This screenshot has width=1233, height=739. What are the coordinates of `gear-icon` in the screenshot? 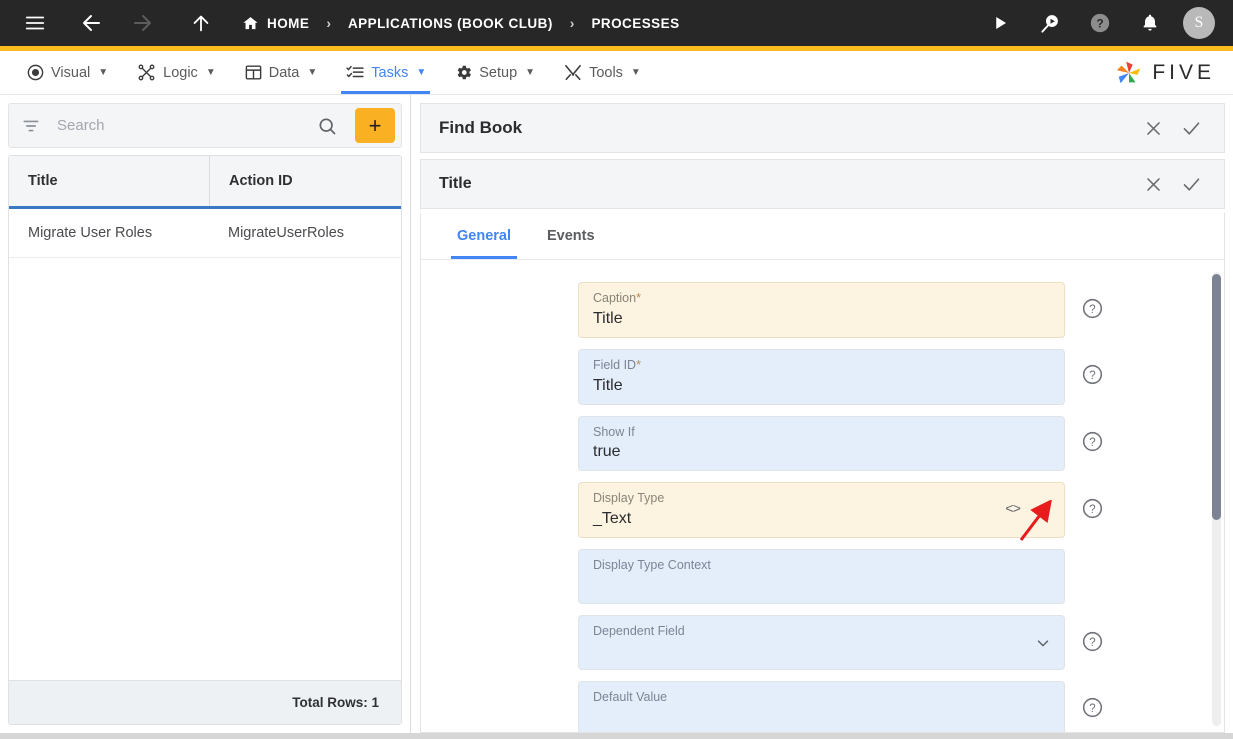 It's located at (463, 72).